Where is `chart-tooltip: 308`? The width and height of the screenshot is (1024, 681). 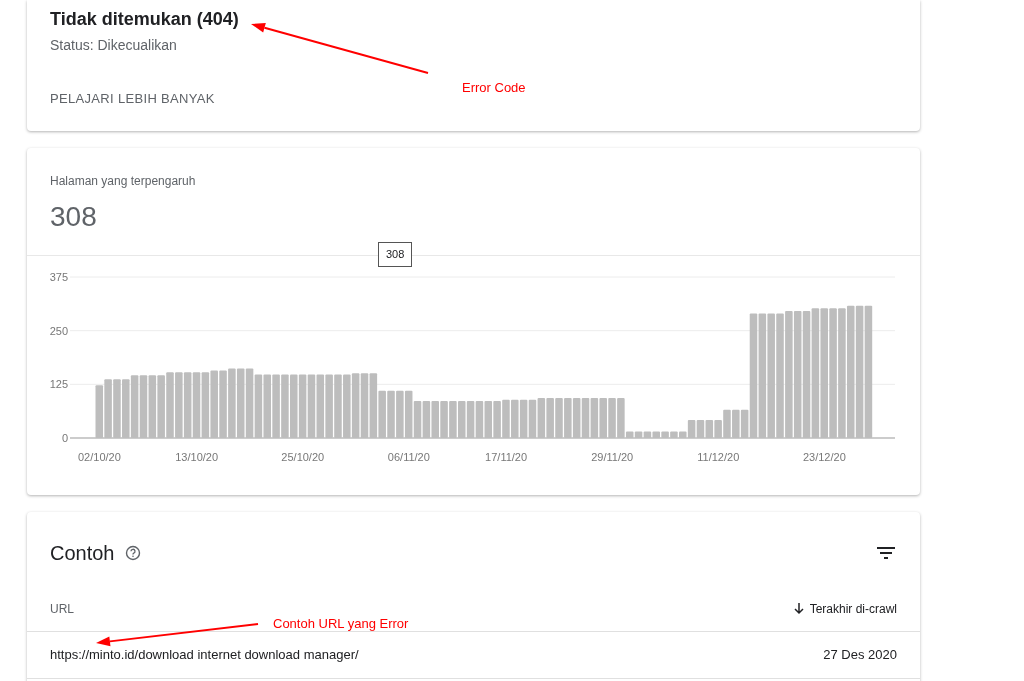 chart-tooltip: 308 is located at coordinates (395, 254).